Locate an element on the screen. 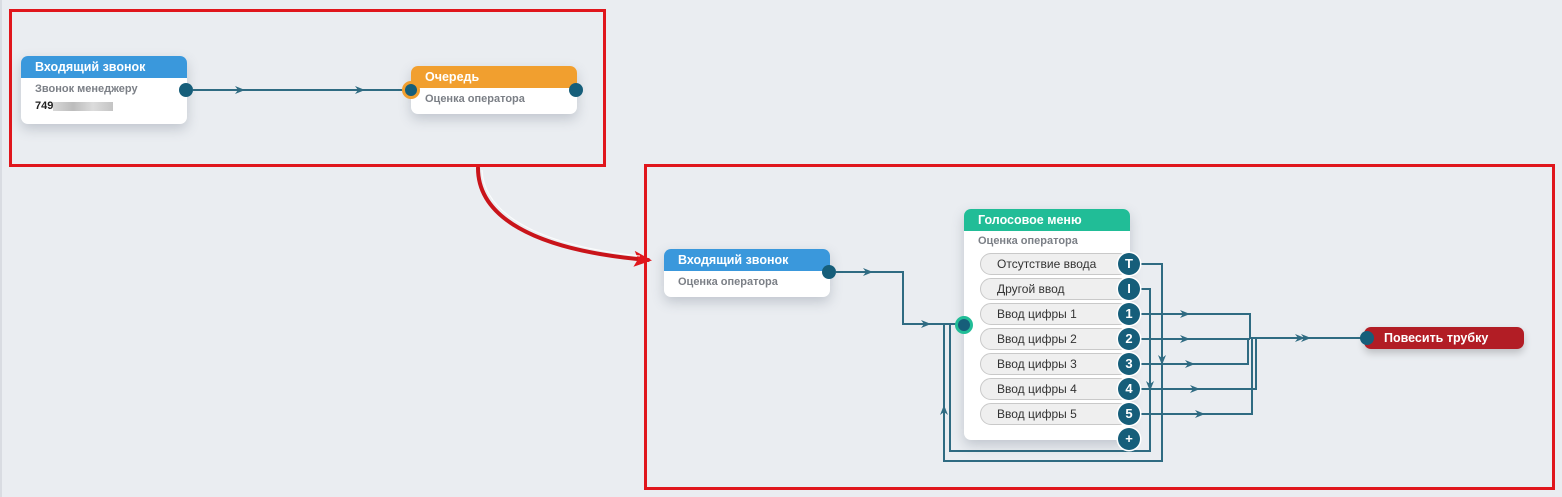 This screenshot has height=497, width=1562. port-badge-digit-5: 5 is located at coordinates (1129, 414).